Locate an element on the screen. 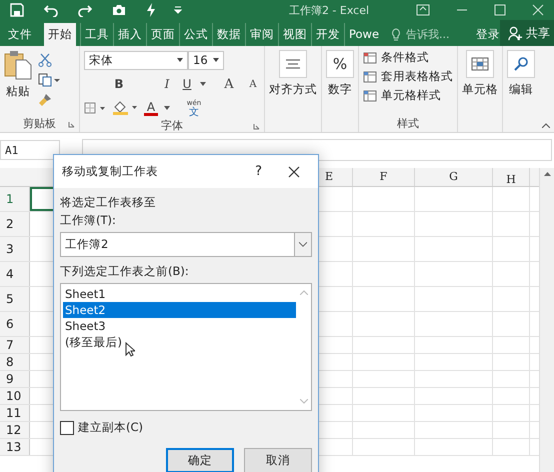 The image size is (554, 472). styles-menu-button: 套用表格格式 is located at coordinates (408, 76).